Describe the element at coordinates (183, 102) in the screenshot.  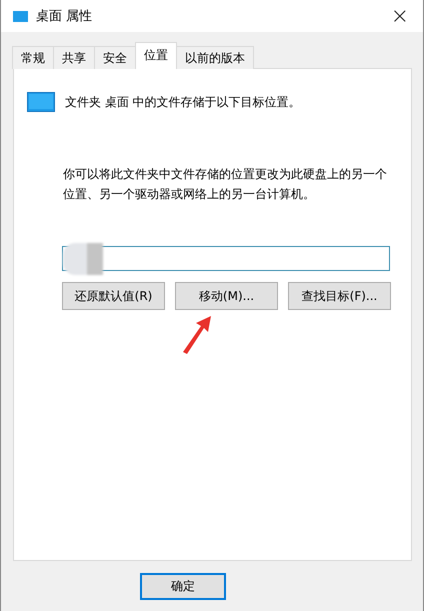
I see `location-header: 文件夹 桌面 中的文件存储于以下目标位置。` at that location.